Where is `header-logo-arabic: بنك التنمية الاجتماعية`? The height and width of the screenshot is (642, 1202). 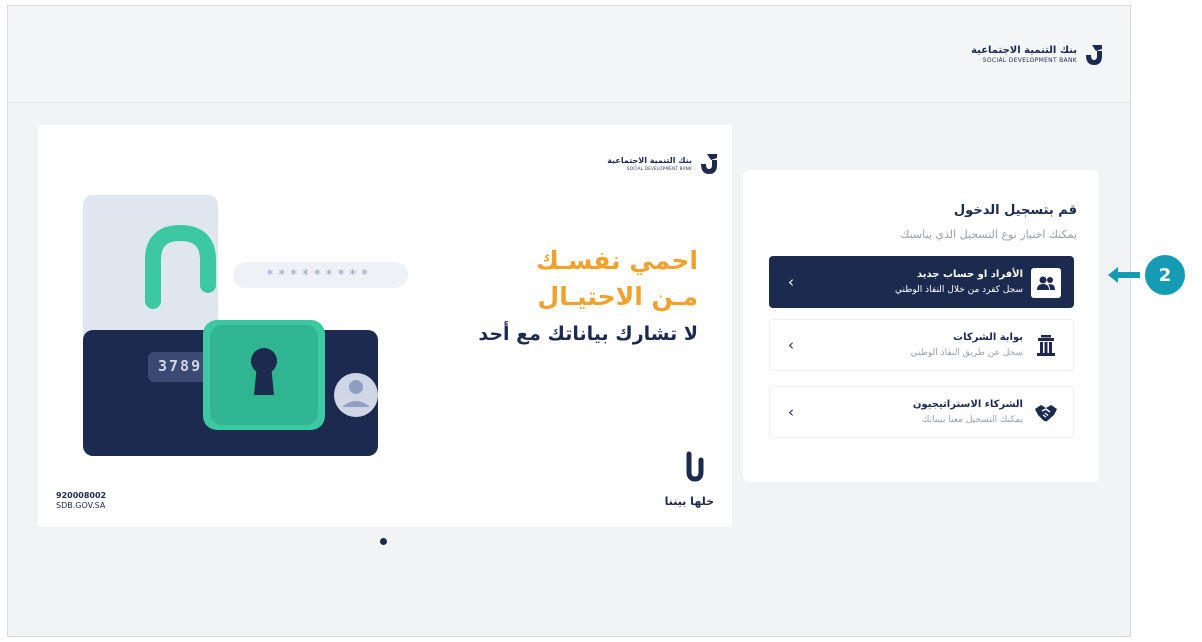 header-logo-arabic: بنك التنمية الاجتماعية is located at coordinates (1024, 50).